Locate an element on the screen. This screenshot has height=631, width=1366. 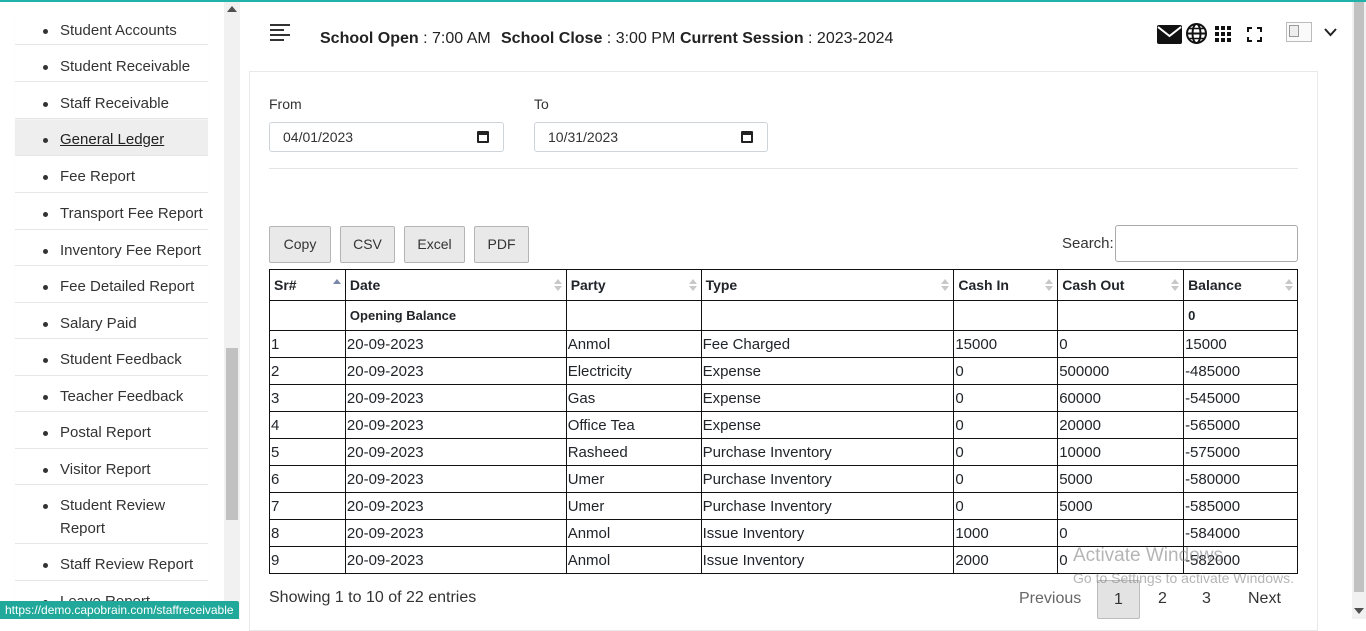
table-cell: 2 is located at coordinates (307, 371).